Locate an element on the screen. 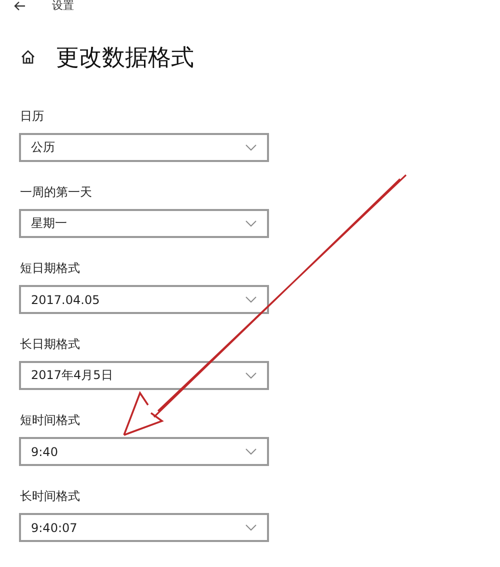 The image size is (500, 567). dropdown: 9:40 is located at coordinates (144, 451).